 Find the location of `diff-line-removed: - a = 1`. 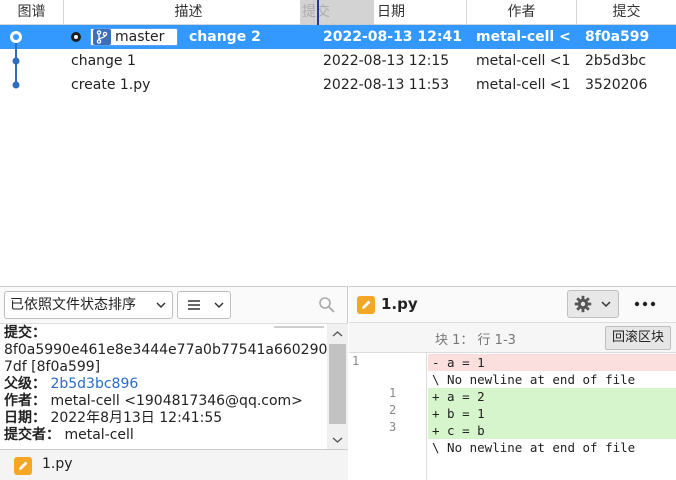

diff-line-removed: - a = 1 is located at coordinates (552, 362).